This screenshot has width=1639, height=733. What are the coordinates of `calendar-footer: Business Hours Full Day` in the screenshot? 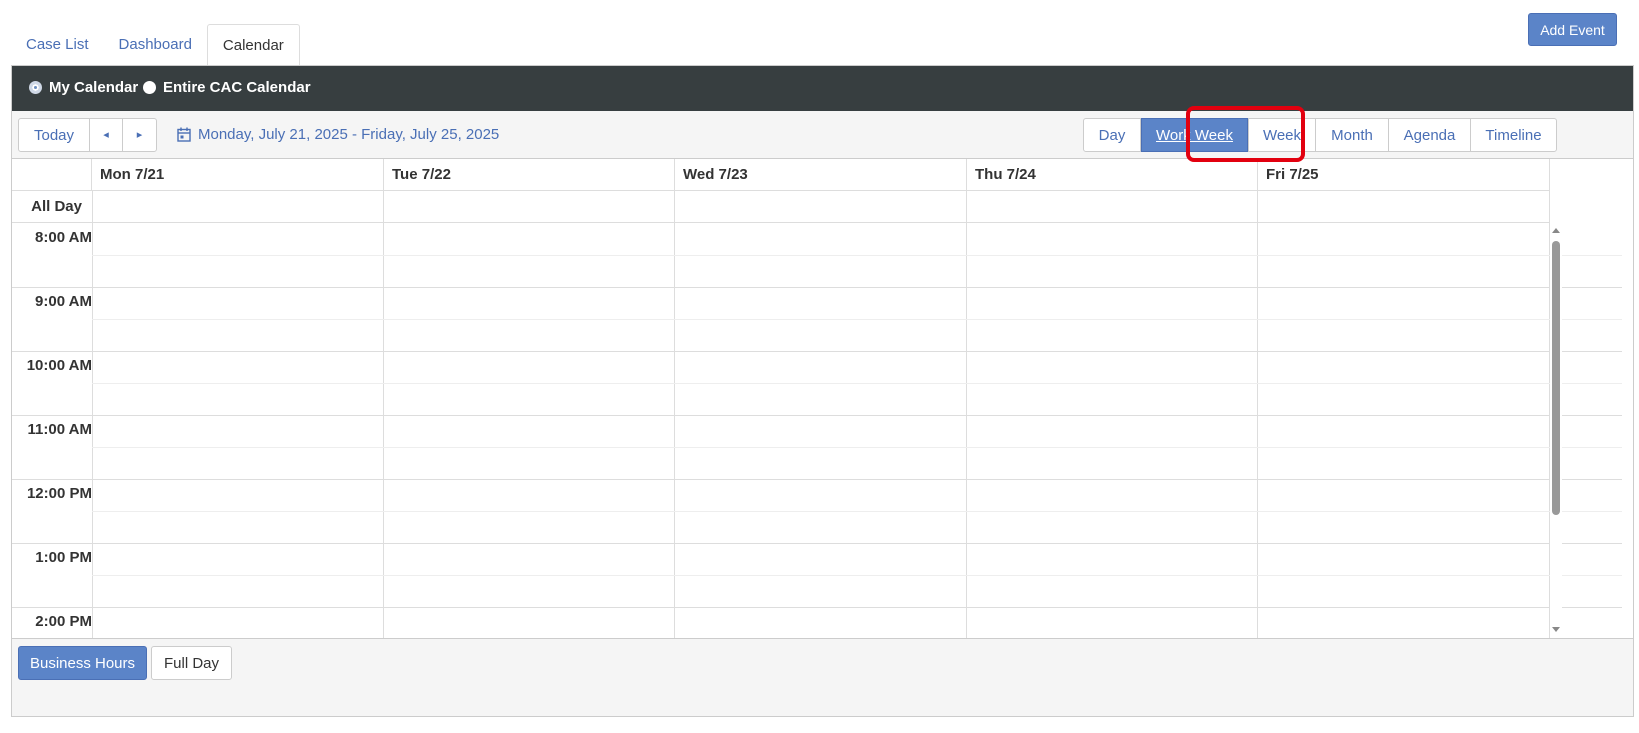 It's located at (822, 677).